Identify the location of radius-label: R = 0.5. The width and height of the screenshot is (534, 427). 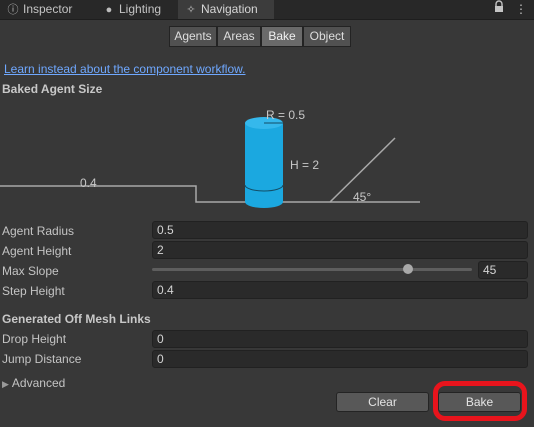
(285, 115).